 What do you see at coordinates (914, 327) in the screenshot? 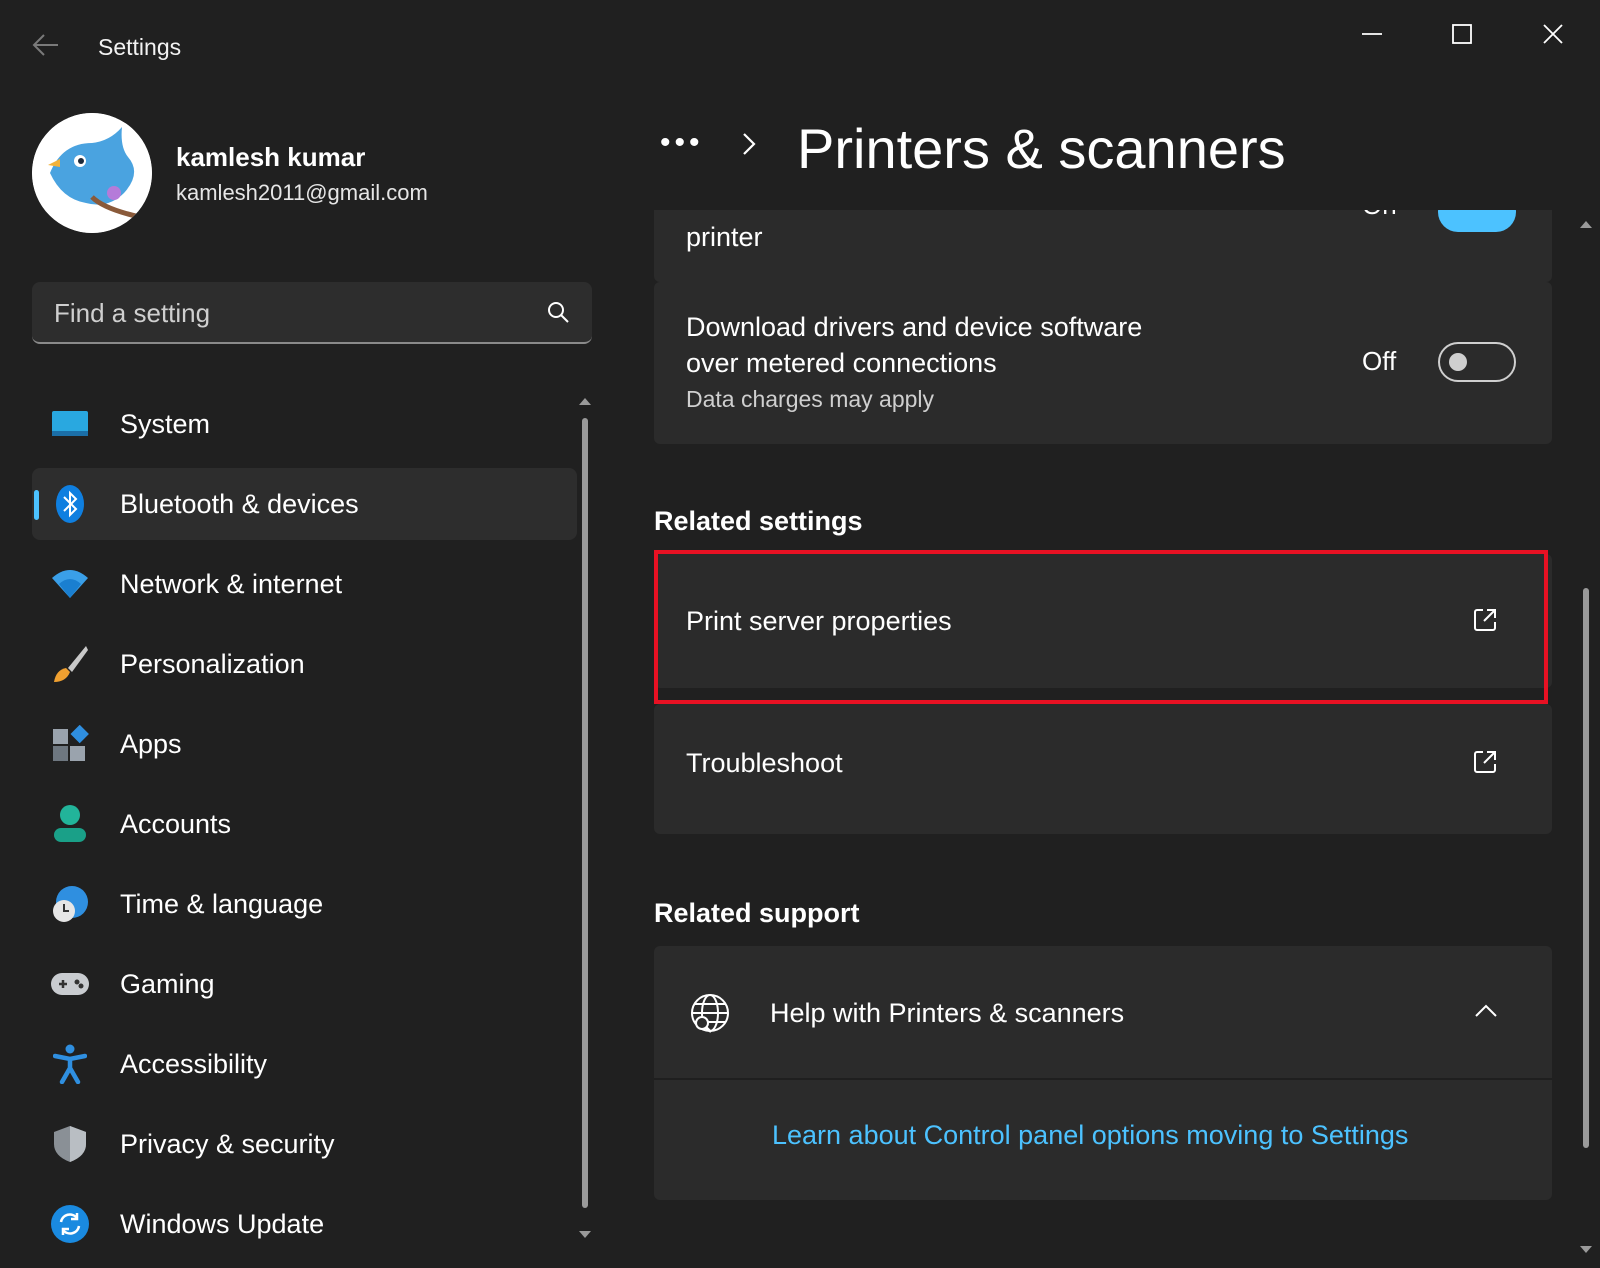
I see `setting-title-line1: Download drivers and device software` at bounding box center [914, 327].